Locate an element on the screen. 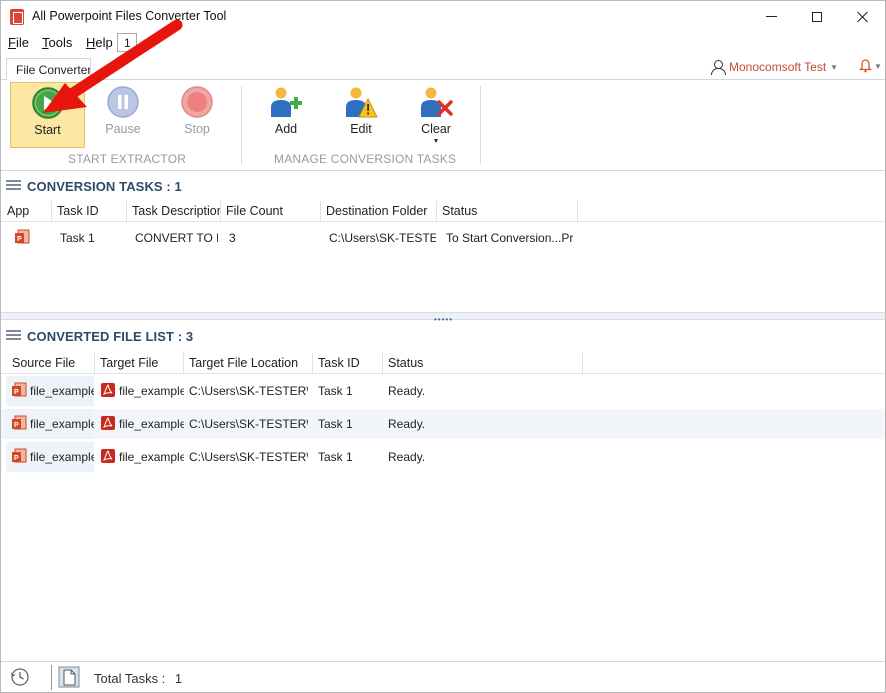 Image resolution: width=886 pixels, height=693 pixels. clear-button: Clear ▼ is located at coordinates (436, 115).